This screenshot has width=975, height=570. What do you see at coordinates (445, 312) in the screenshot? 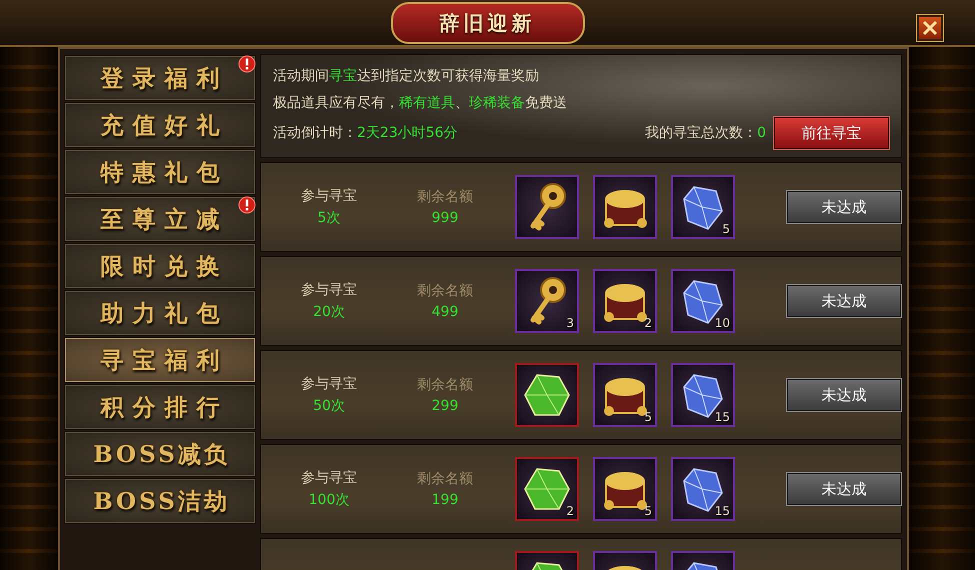
I see `stat-value: 499` at bounding box center [445, 312].